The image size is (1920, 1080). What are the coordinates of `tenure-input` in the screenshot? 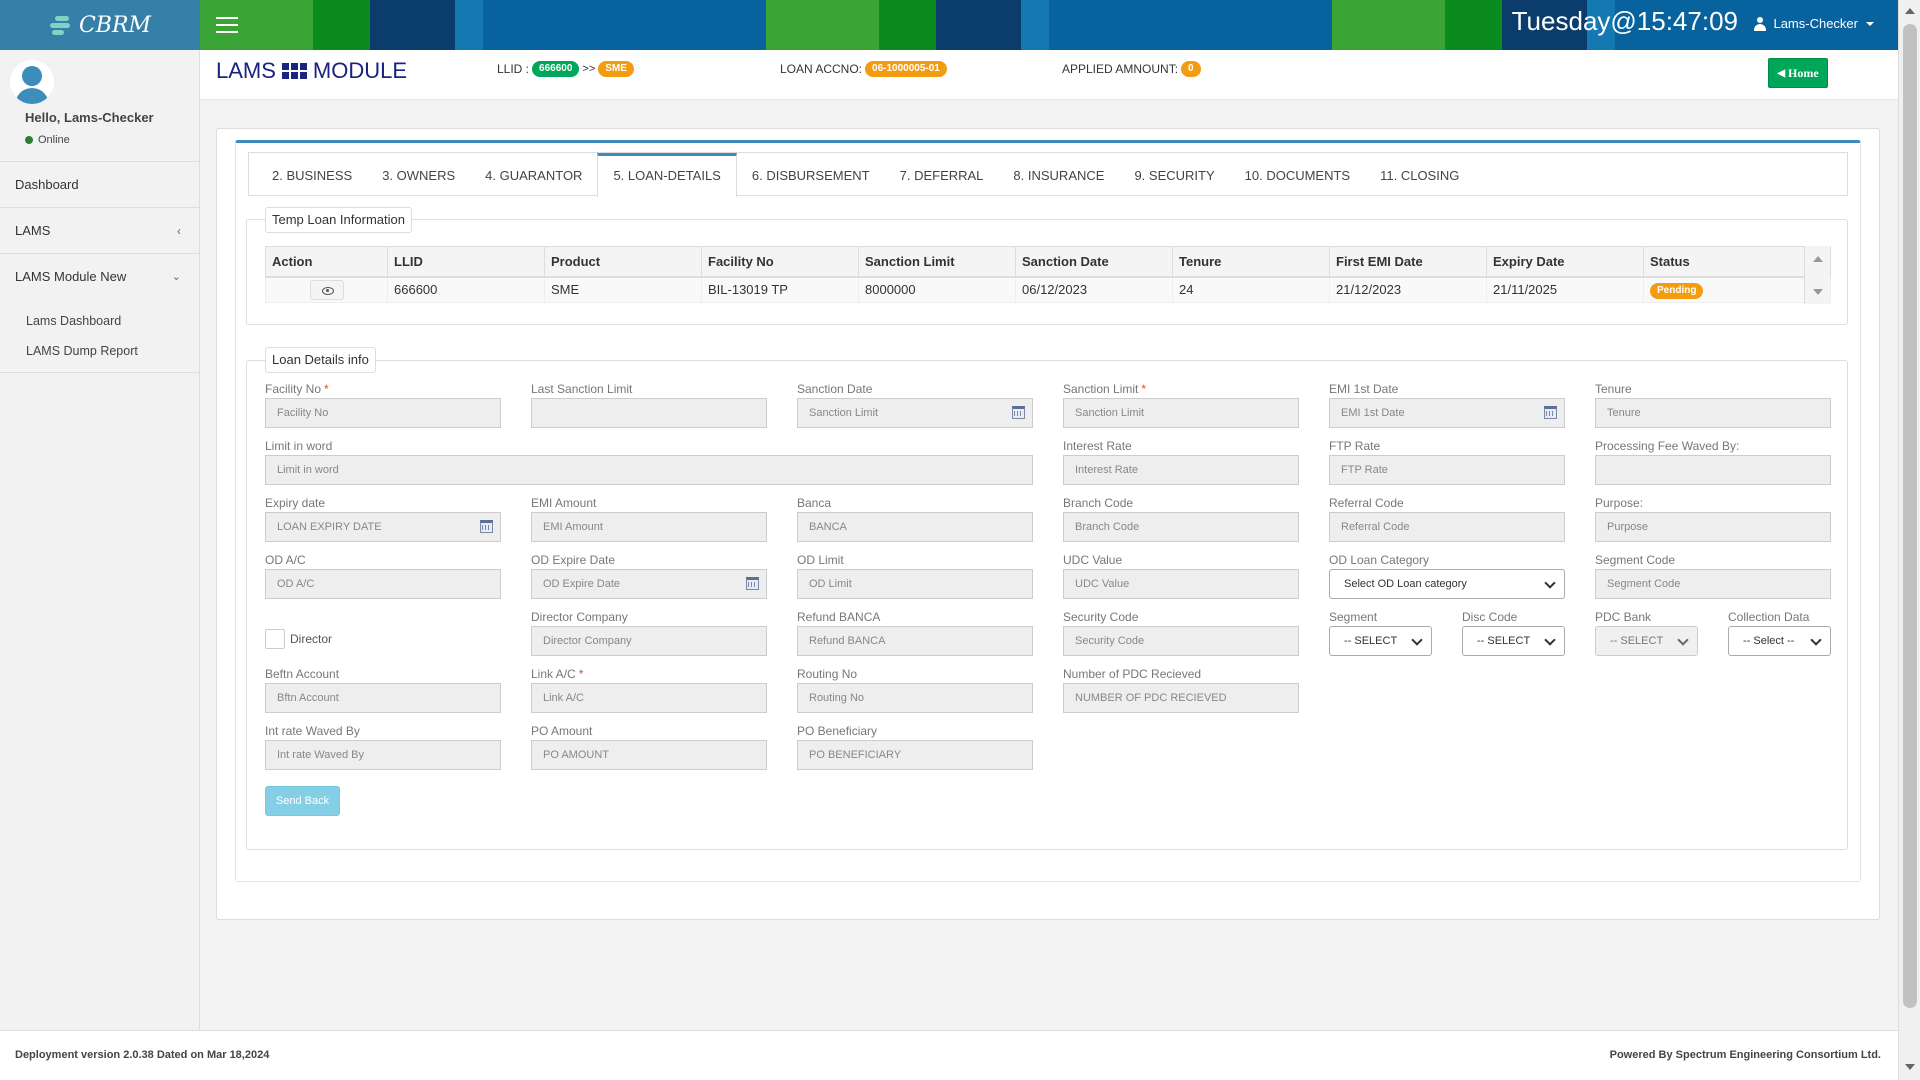 It's located at (1713, 413).